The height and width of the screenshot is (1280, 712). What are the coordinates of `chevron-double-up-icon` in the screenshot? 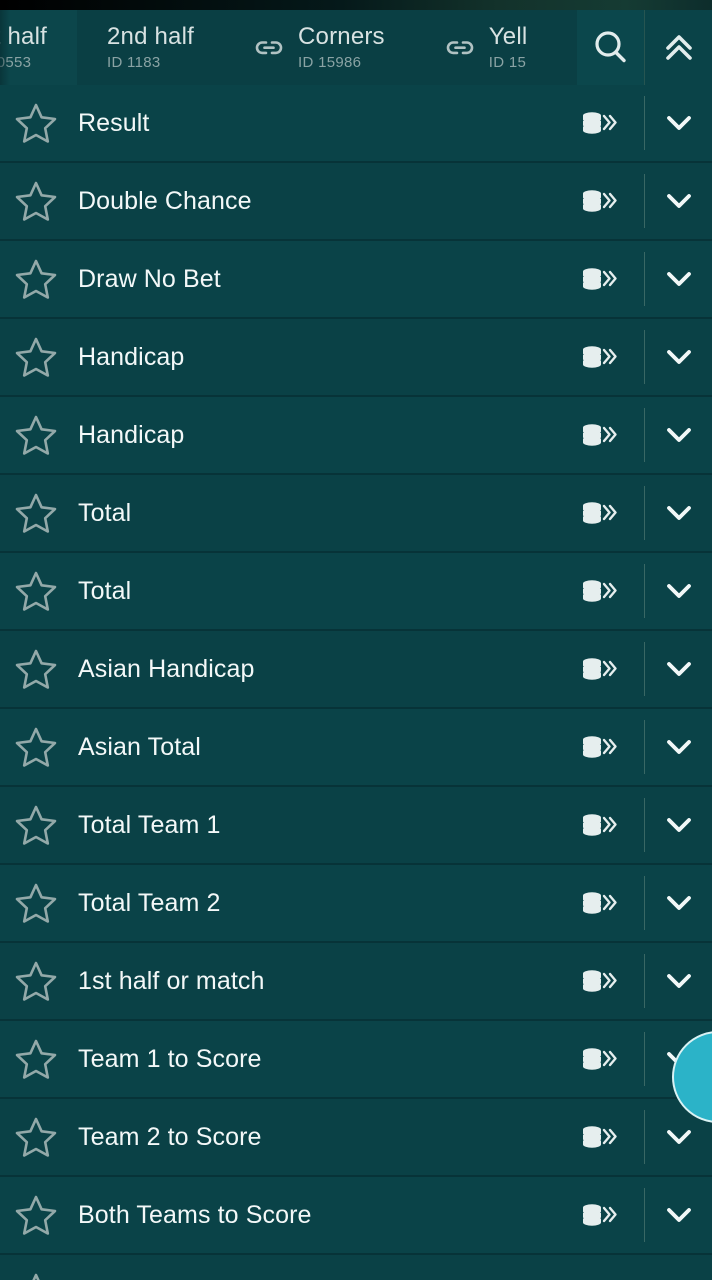 It's located at (679, 48).